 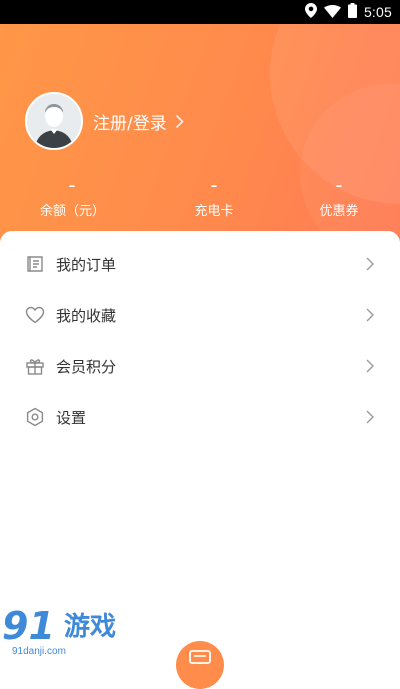 I want to click on balance-label: 余额（元）, so click(x=73, y=211).